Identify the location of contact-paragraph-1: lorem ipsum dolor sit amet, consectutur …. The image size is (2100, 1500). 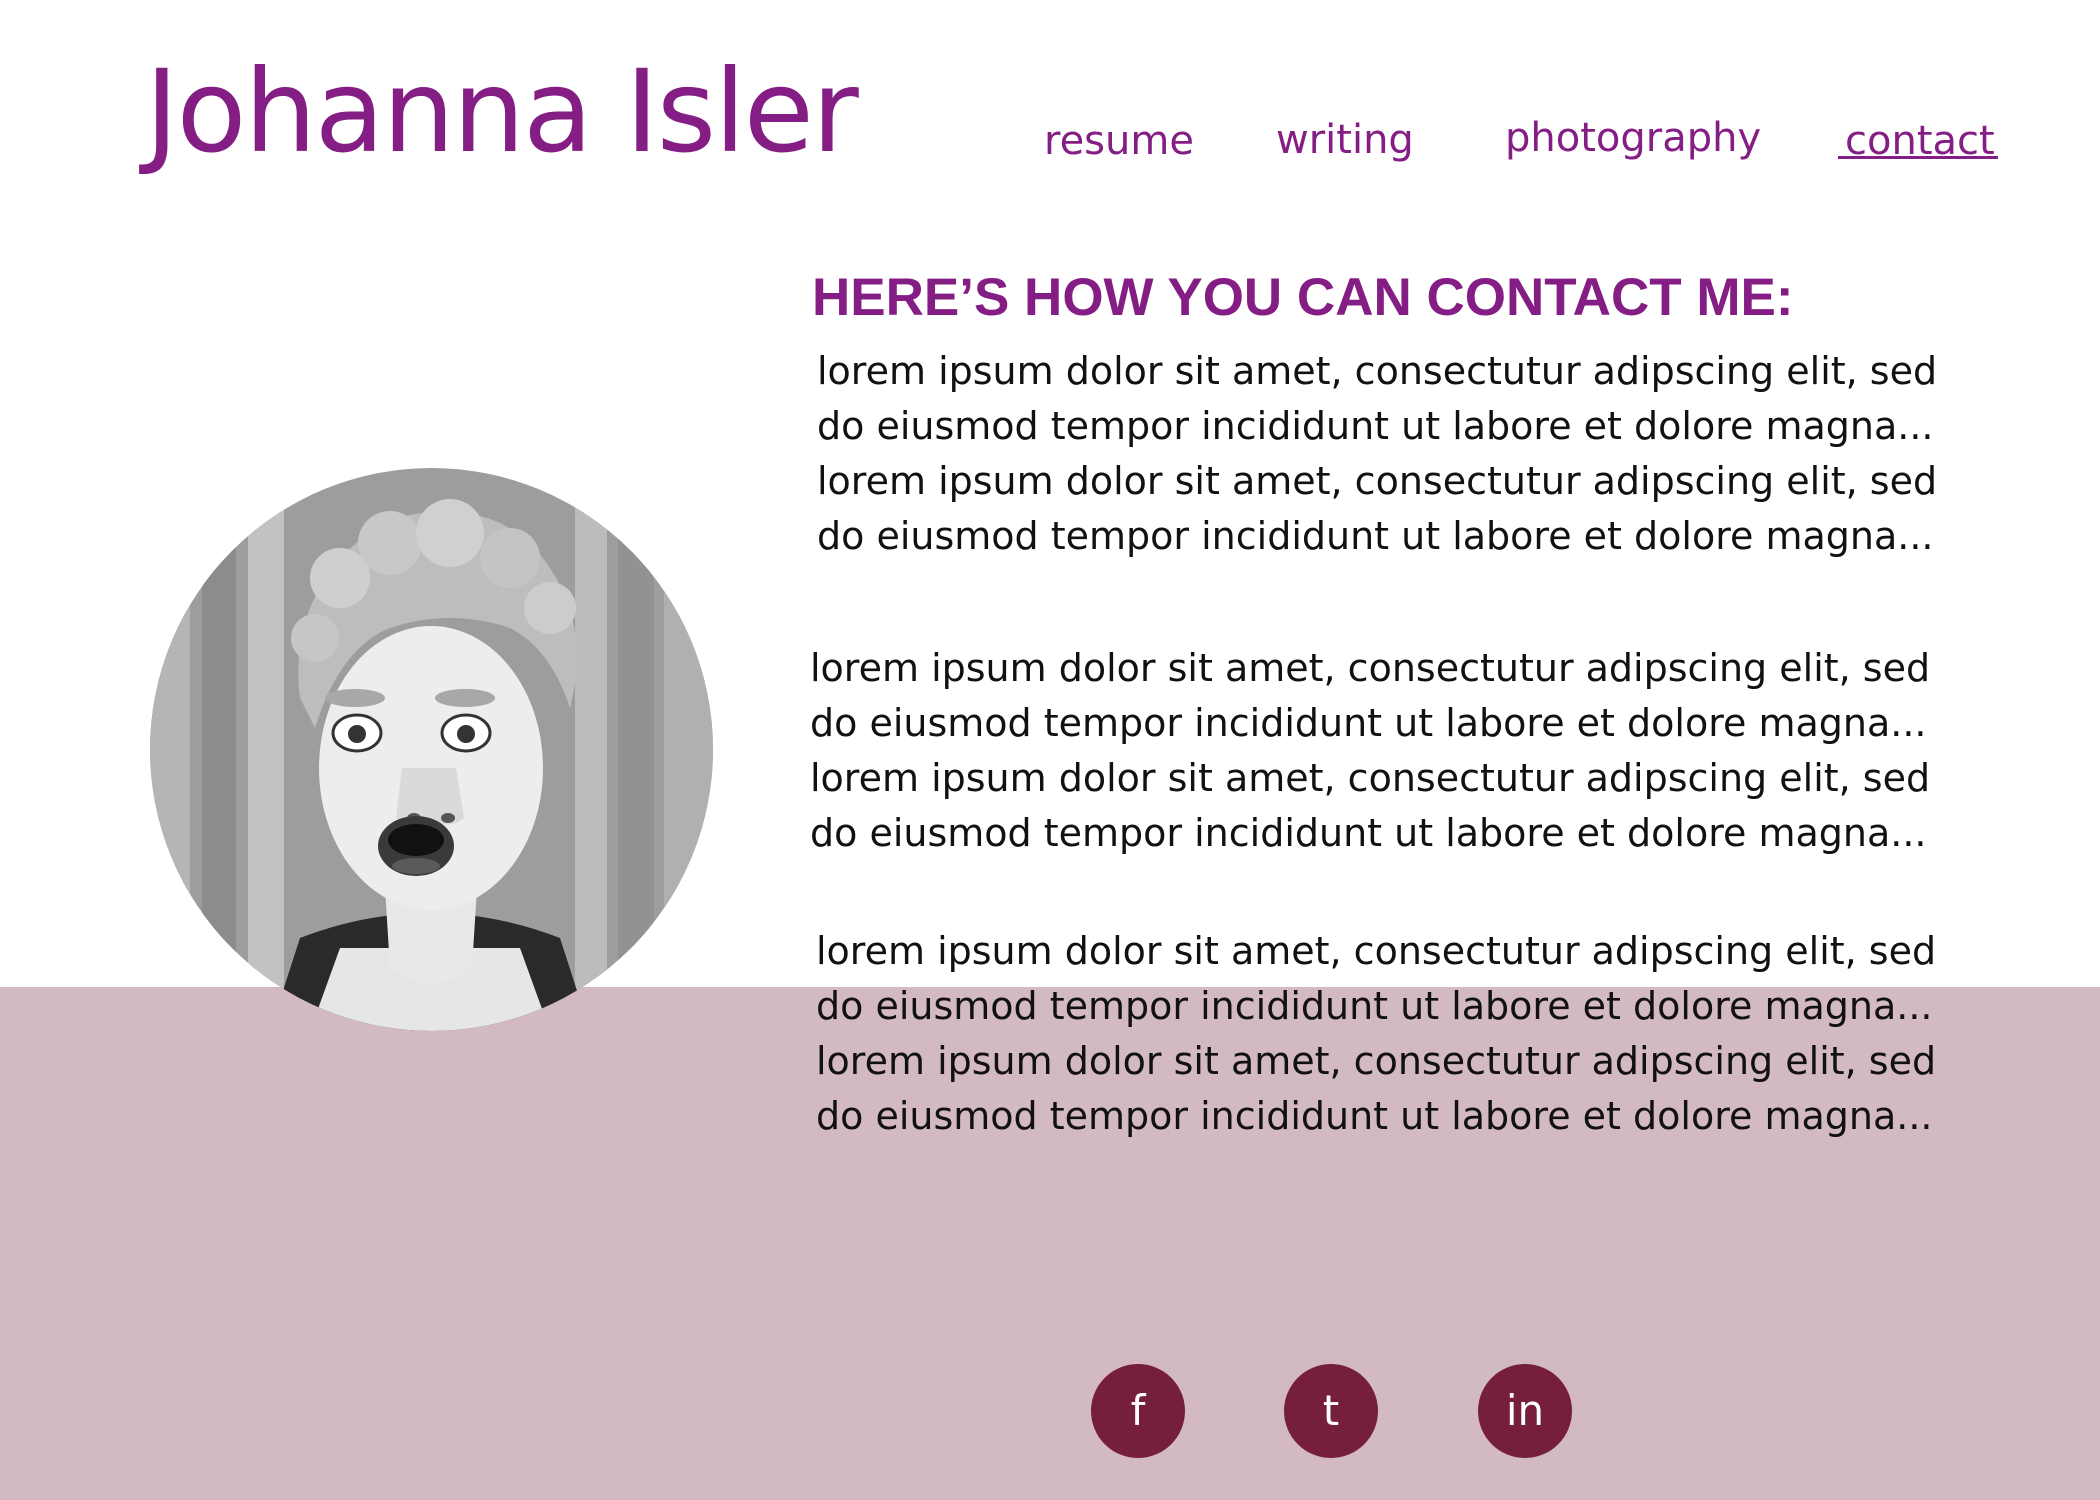
(1377, 454).